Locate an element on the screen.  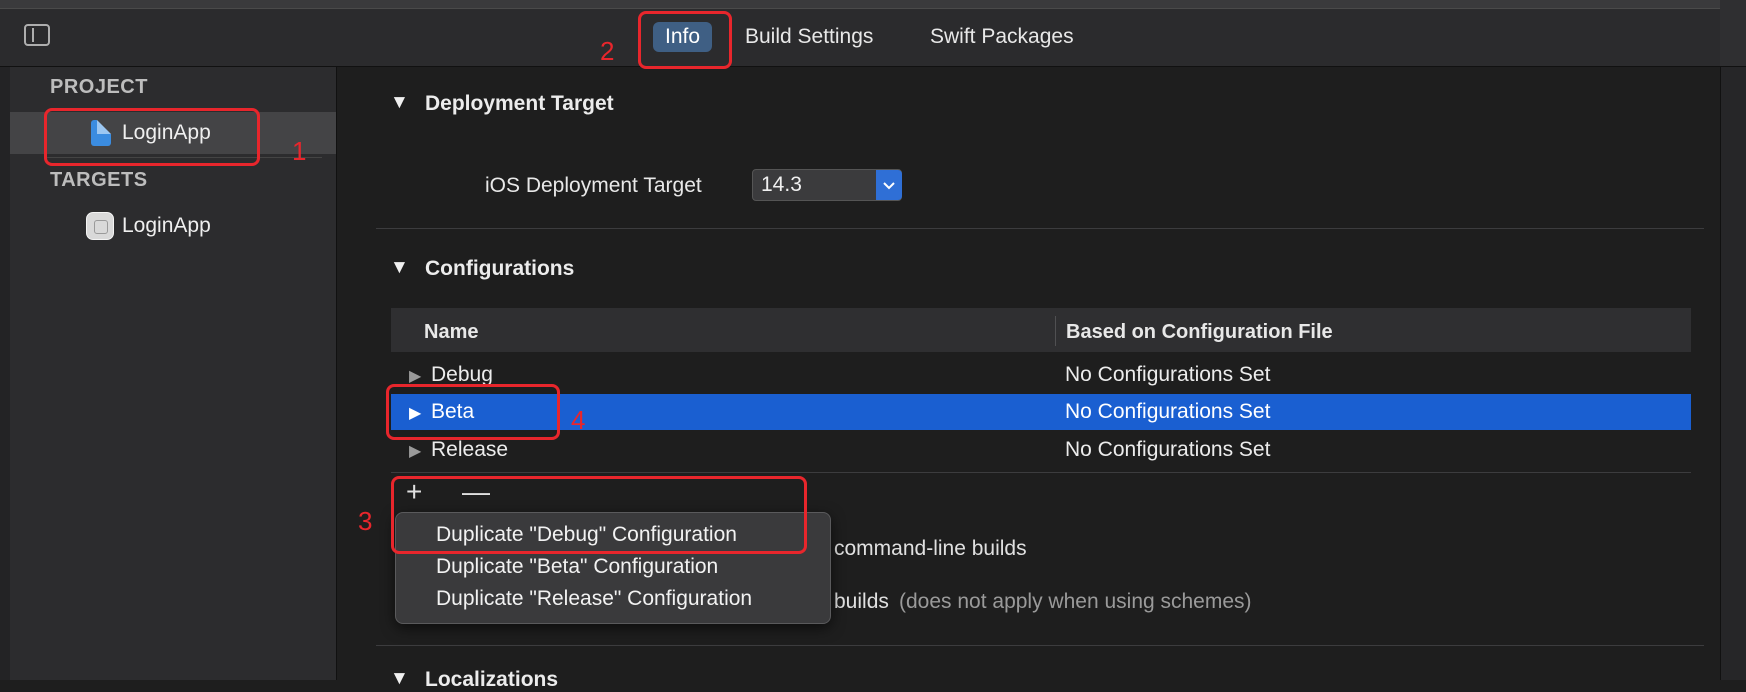
annotation-number-3: 3 is located at coordinates (365, 521).